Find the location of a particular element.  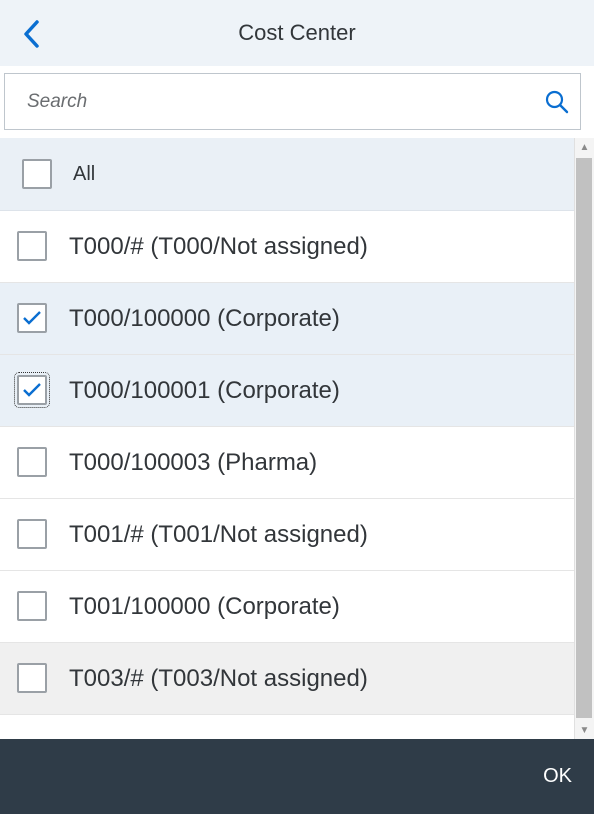

scroll-up-arrow-icon: ▲ is located at coordinates (584, 147).